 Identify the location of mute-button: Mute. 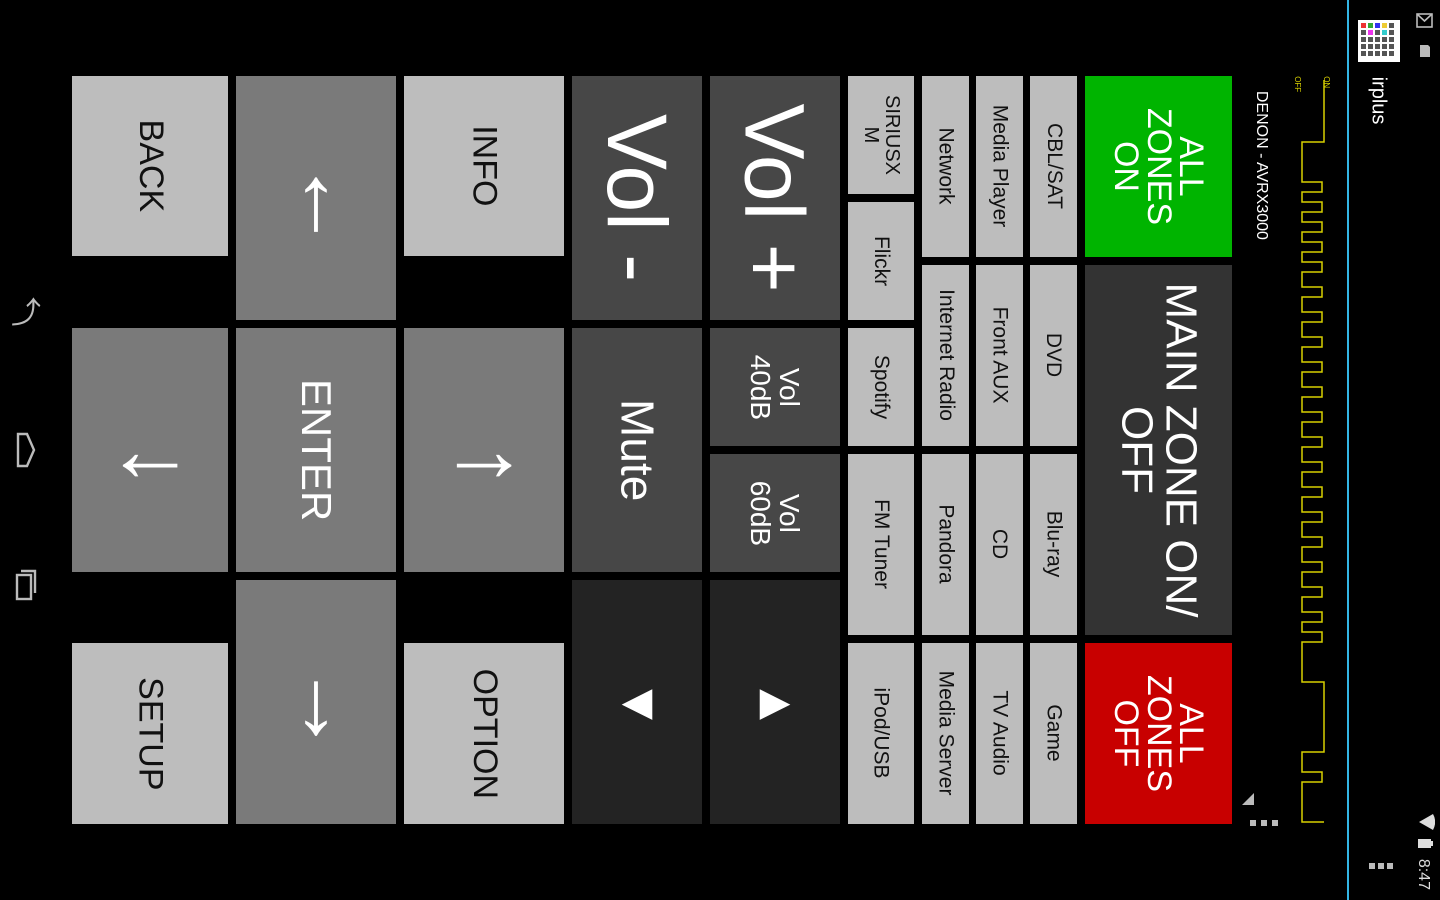
(637, 450).